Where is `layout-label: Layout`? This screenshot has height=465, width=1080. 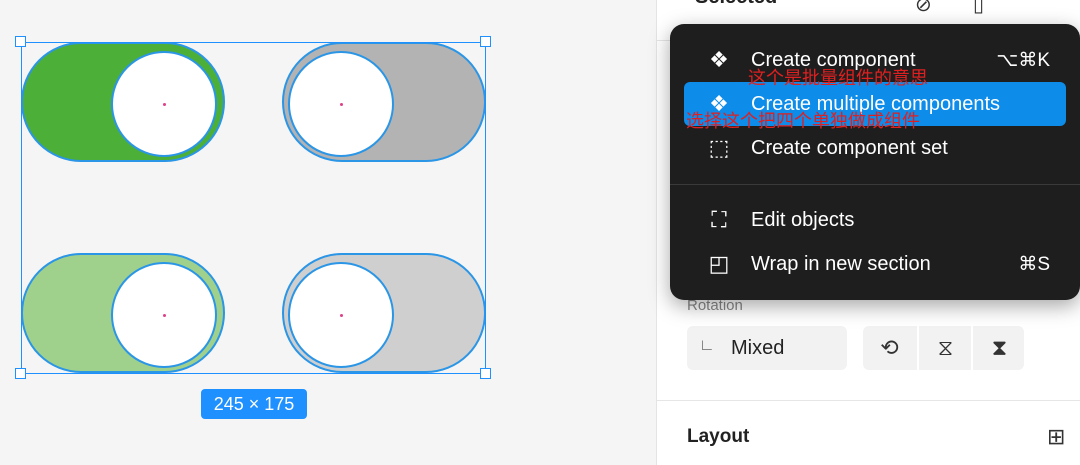 layout-label: Layout is located at coordinates (718, 436).